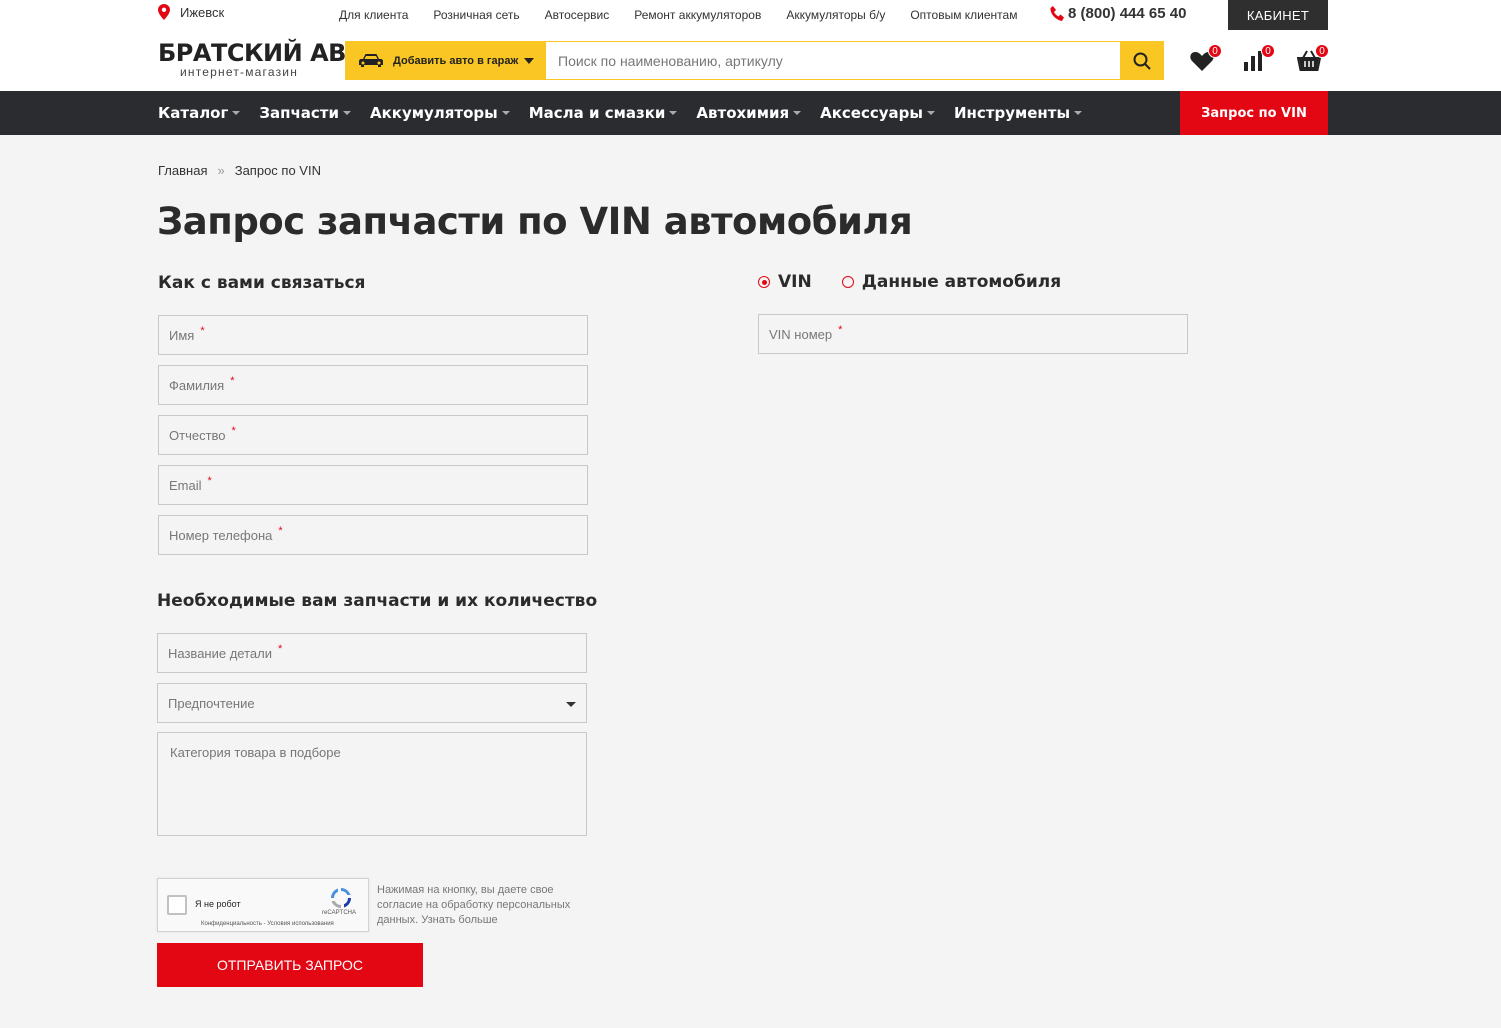  Describe the element at coordinates (1012, 113) in the screenshot. I see `nav-label: Инструменты` at that location.